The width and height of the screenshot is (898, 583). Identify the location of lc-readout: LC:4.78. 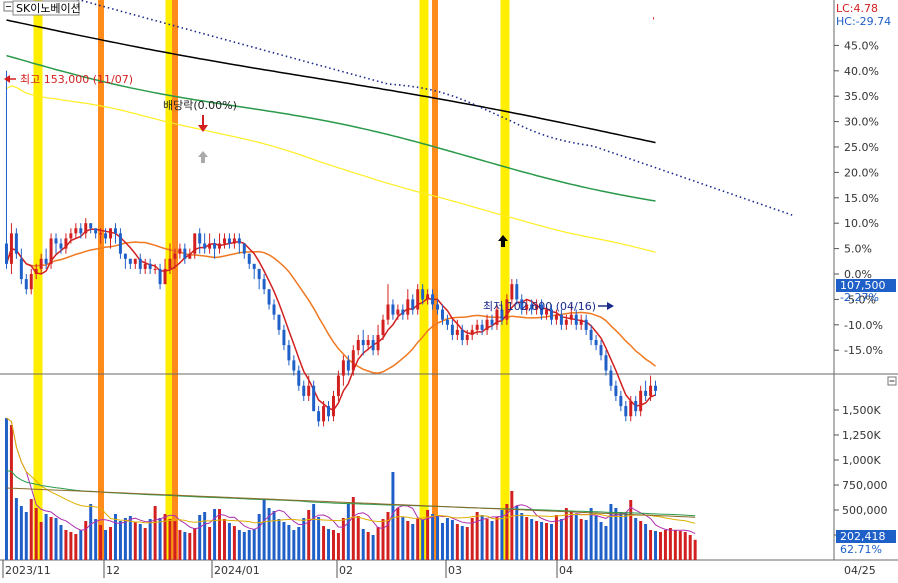
(857, 8).